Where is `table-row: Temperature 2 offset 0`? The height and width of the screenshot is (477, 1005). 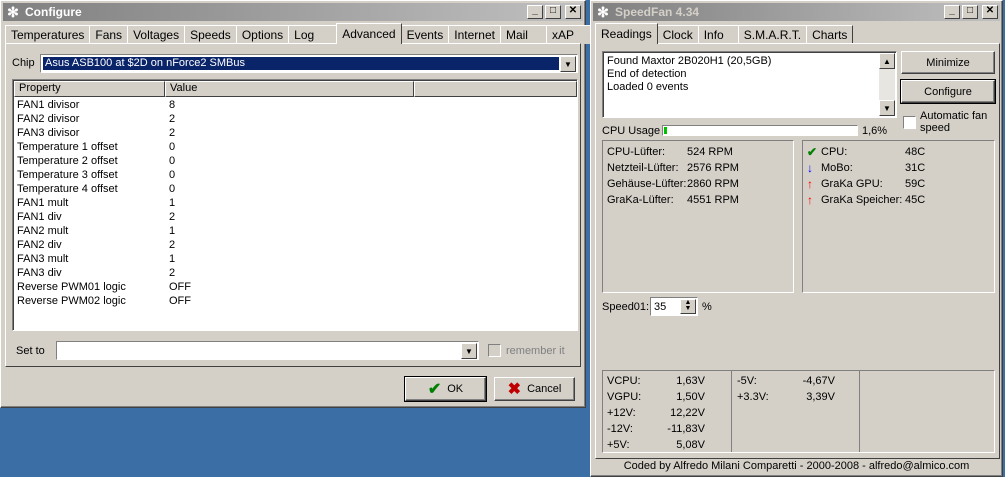
table-row: Temperature 2 offset 0 is located at coordinates (295, 161).